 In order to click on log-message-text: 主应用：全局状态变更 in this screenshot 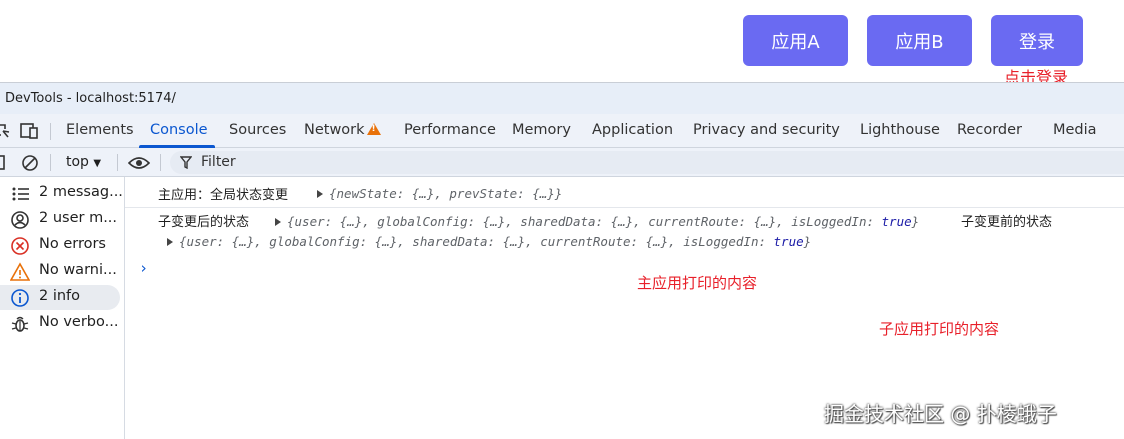, I will do `click(223, 195)`.